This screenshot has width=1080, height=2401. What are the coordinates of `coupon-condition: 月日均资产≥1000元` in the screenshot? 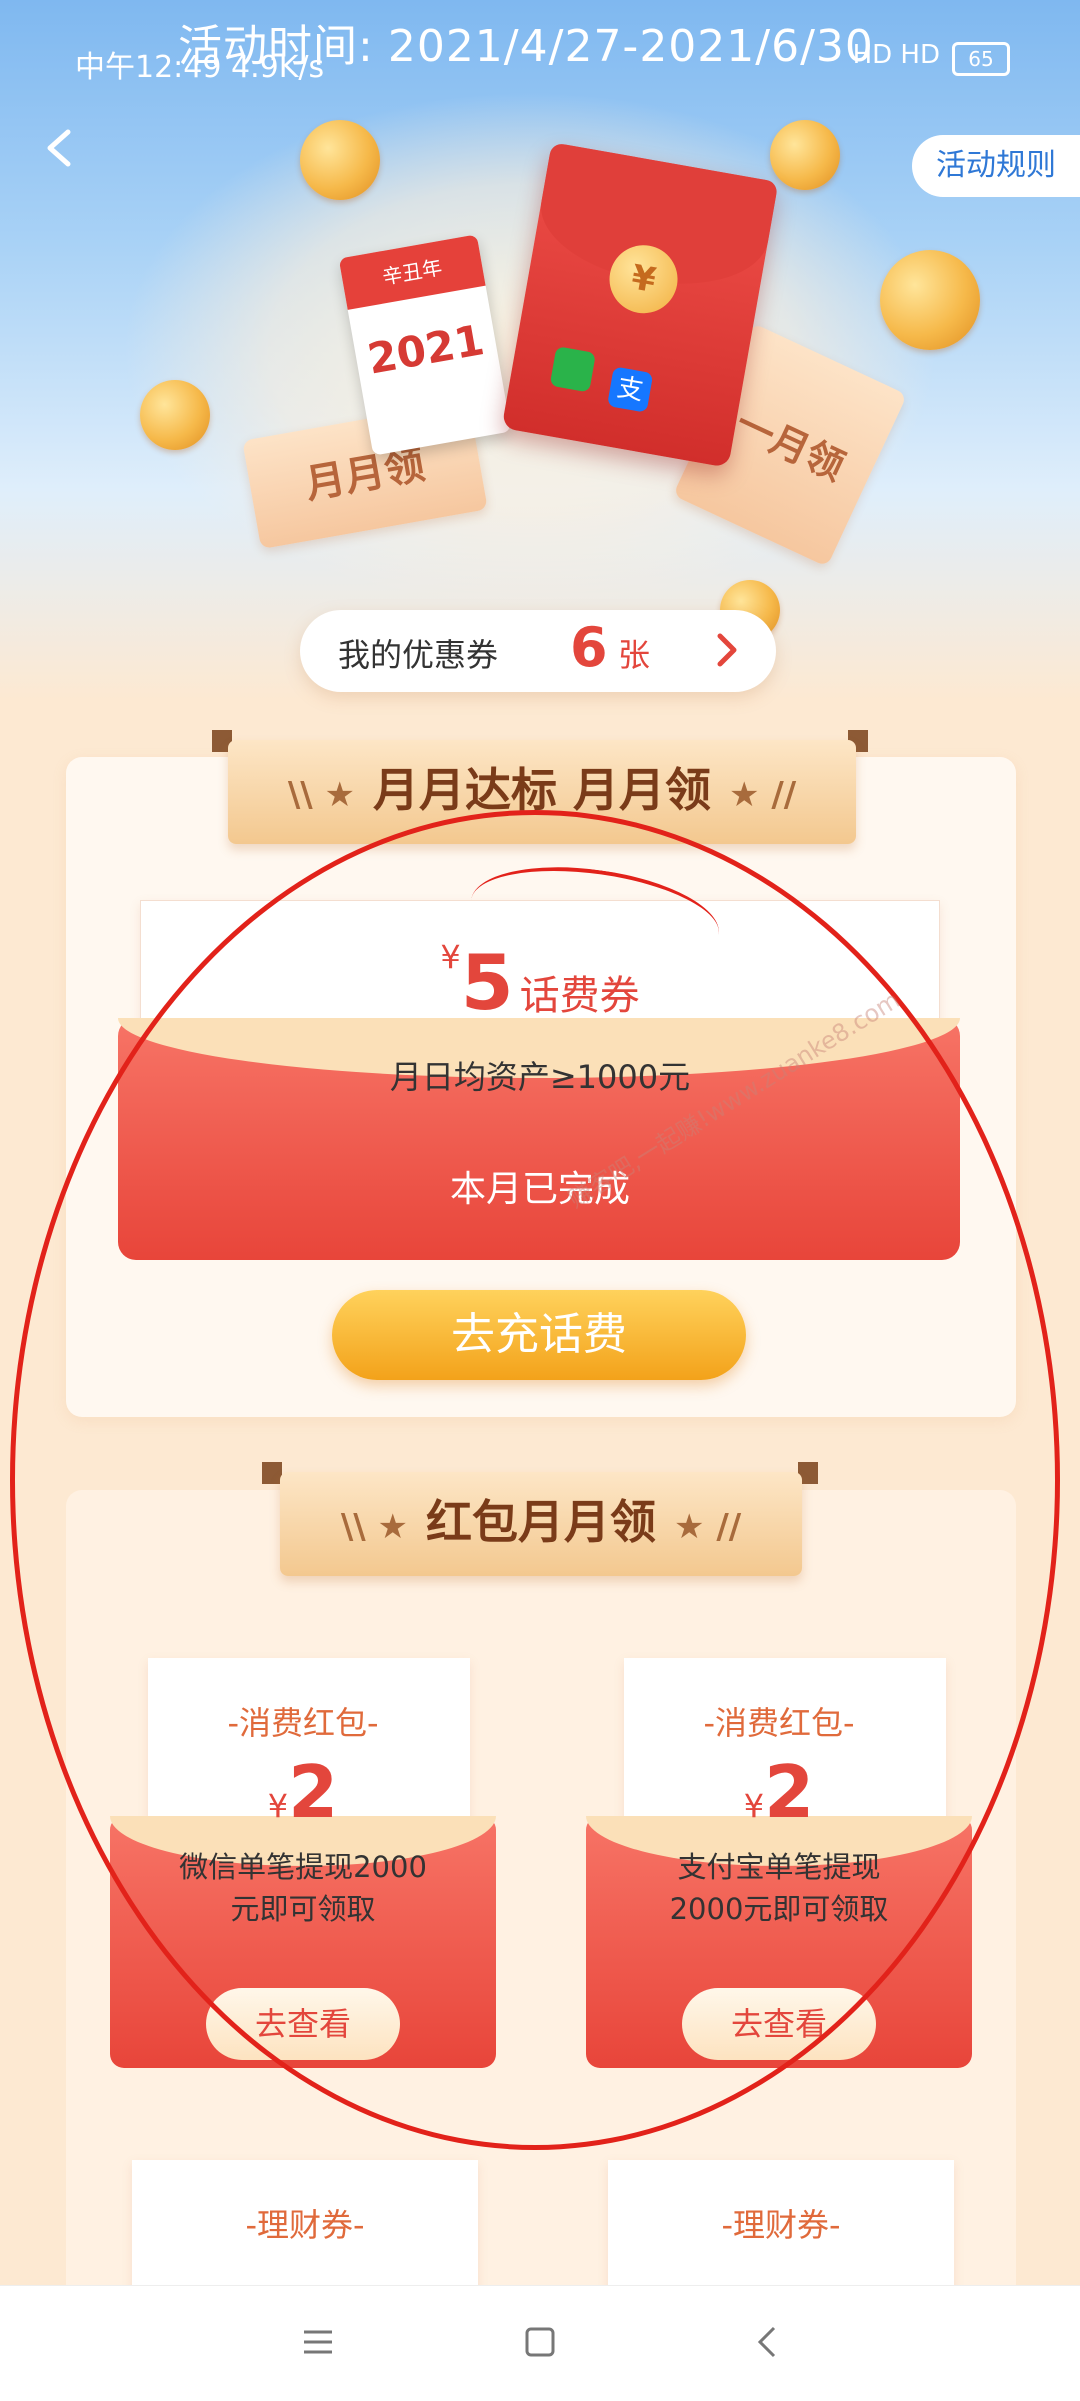 It's located at (540, 1077).